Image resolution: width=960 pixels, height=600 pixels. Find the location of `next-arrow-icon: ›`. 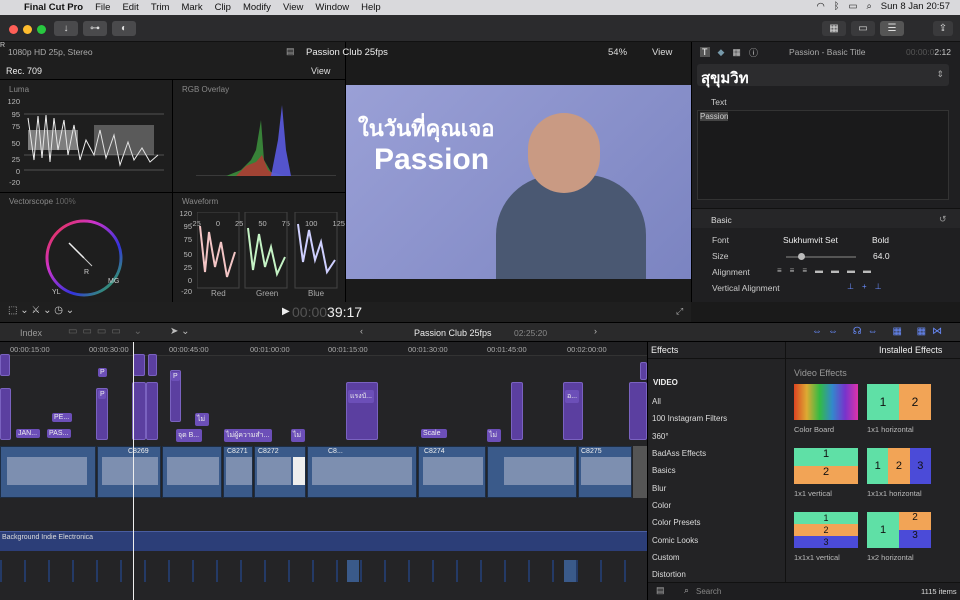

next-arrow-icon: › is located at coordinates (595, 331).